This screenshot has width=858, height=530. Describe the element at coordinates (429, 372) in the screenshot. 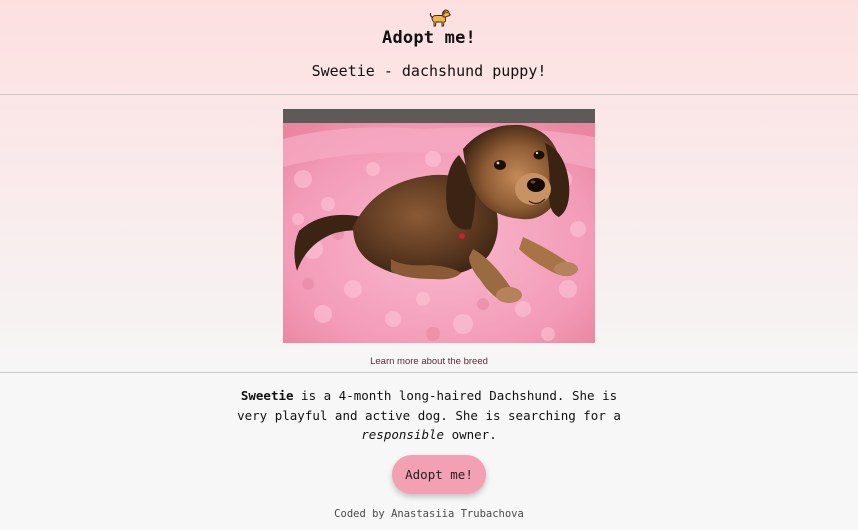

I see `section-divider` at that location.